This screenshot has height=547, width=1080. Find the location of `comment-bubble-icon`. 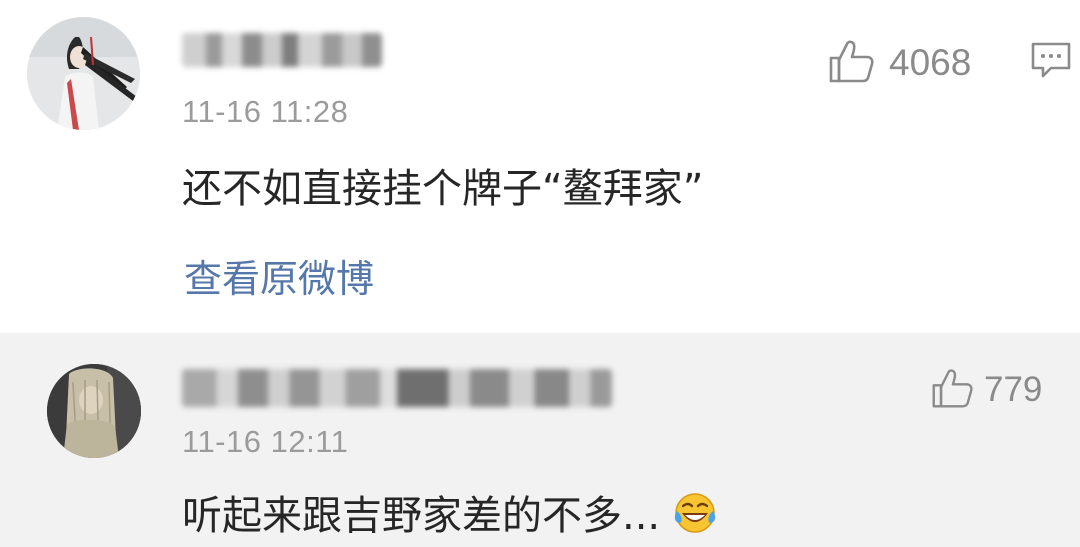

comment-bubble-icon is located at coordinates (1051, 63).